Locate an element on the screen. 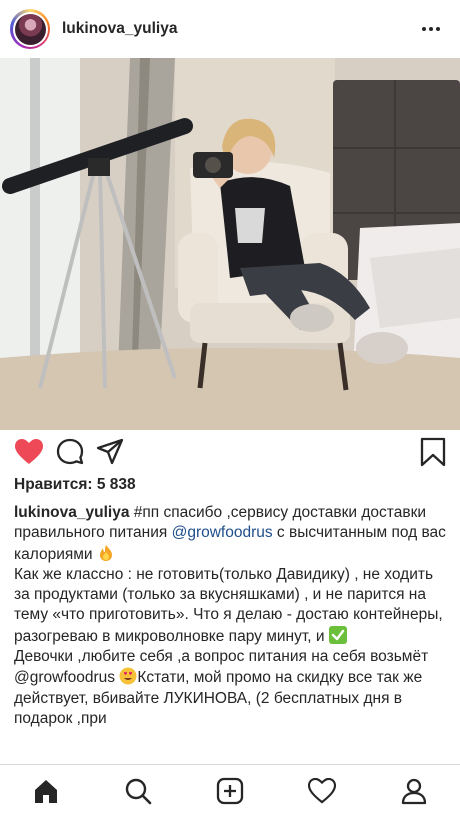 The width and height of the screenshot is (460, 816). comment-icon is located at coordinates (70, 452).